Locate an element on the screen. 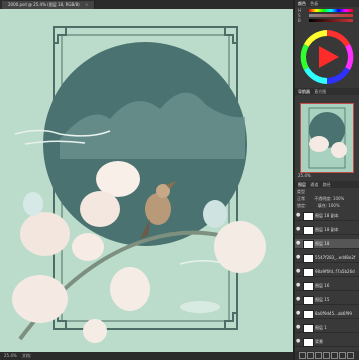 Image resolution: width=359 pixels, height=360 pixels. color-wheel is located at coordinates (327, 57).